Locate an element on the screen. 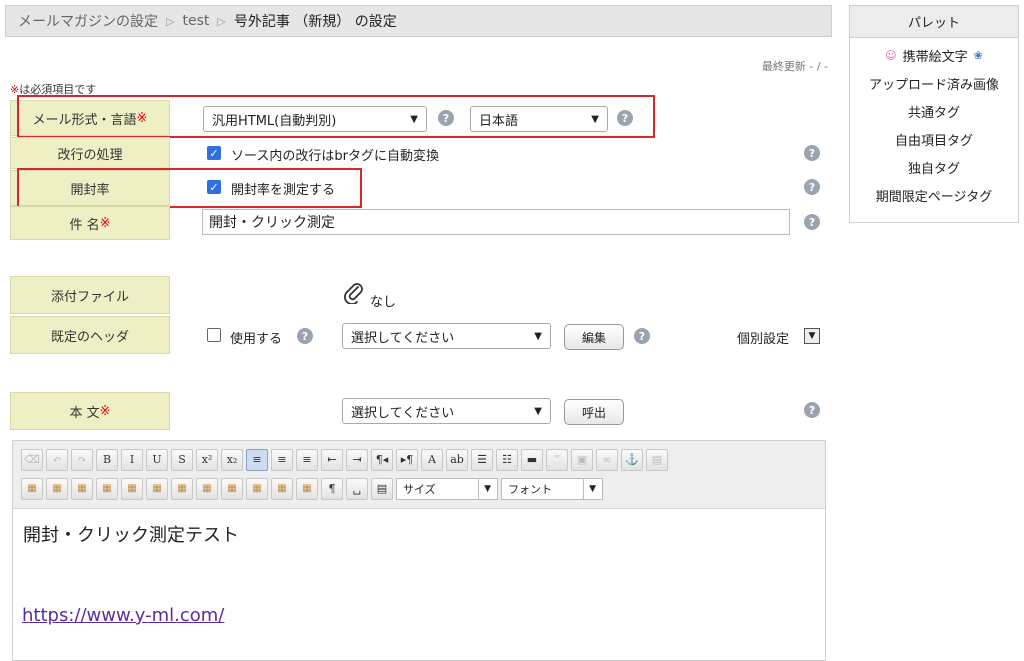  label-text: 件 名 is located at coordinates (84, 225).